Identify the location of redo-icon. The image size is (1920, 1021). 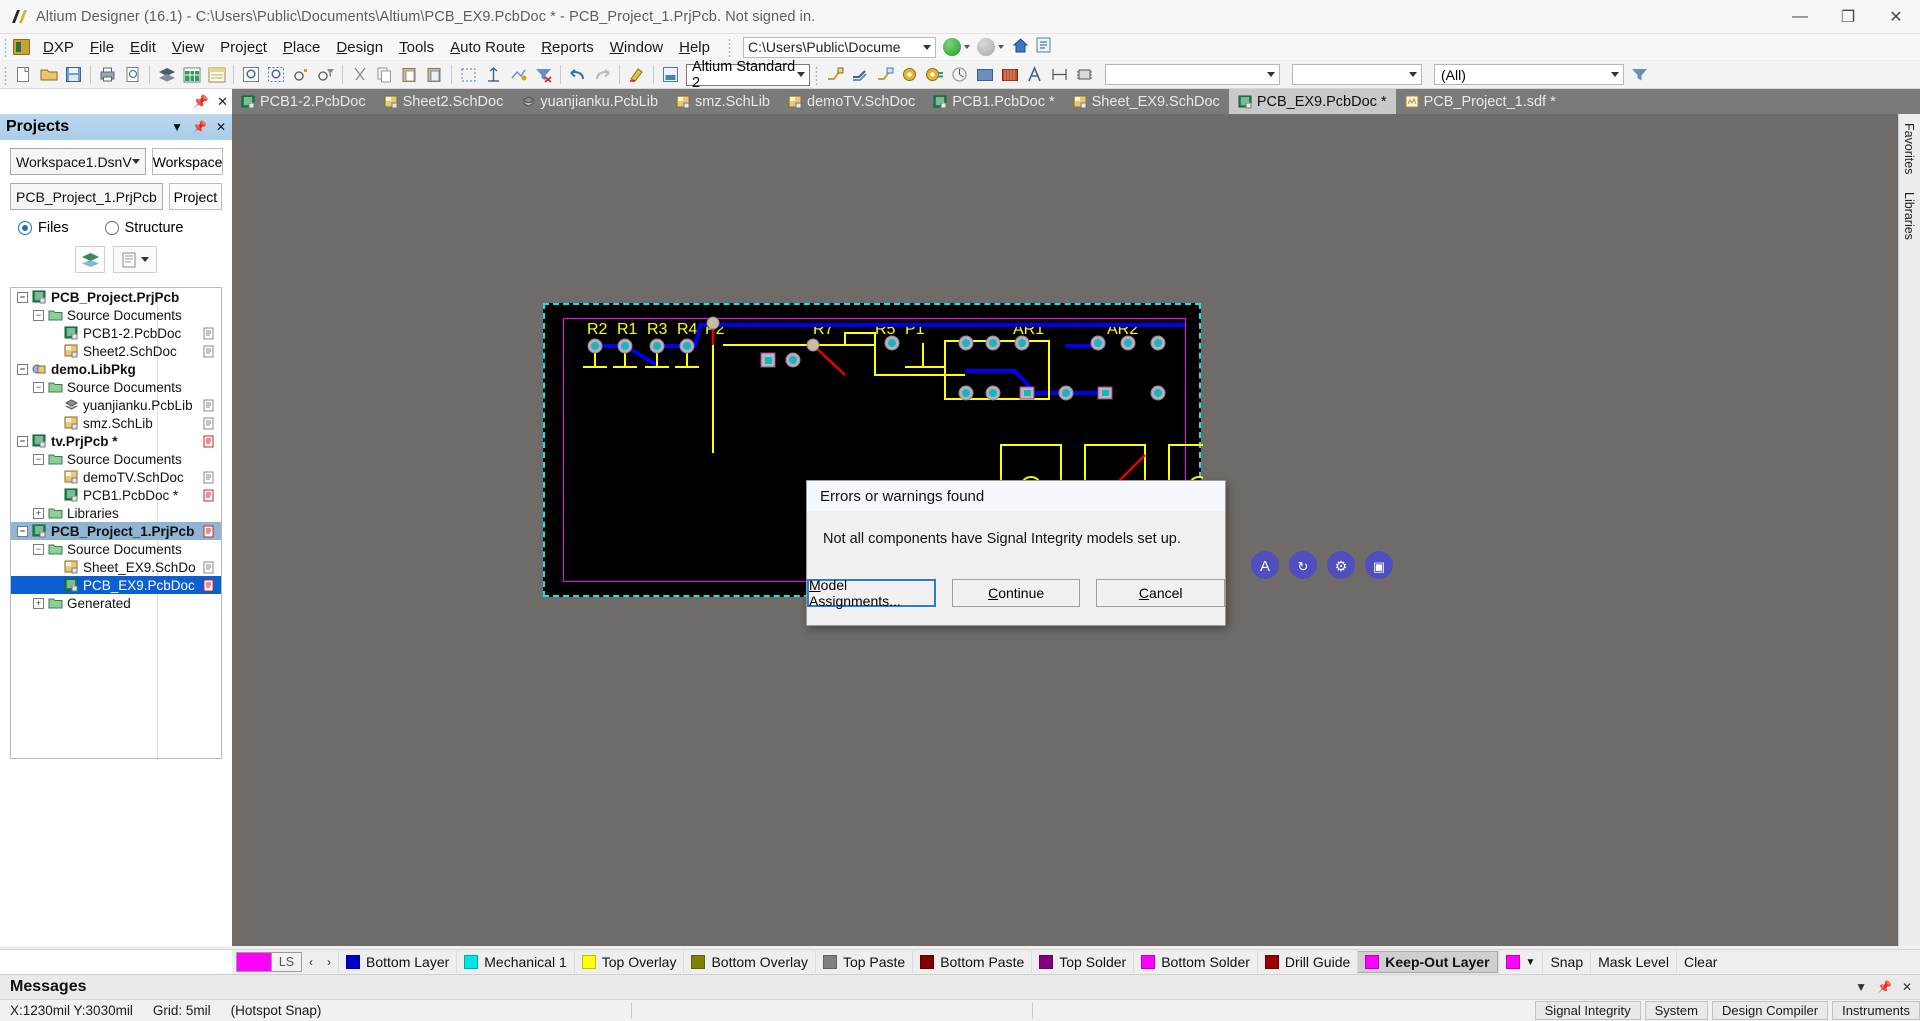
(602, 75).